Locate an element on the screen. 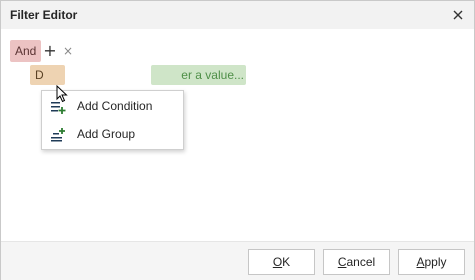 This screenshot has width=475, height=280. apply-label-rest: pply is located at coordinates (435, 262).